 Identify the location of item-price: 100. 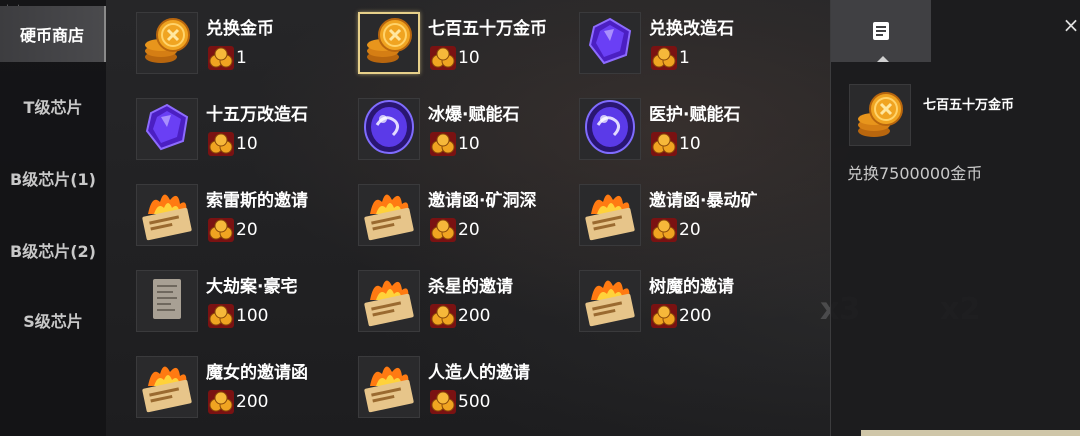
(238, 316).